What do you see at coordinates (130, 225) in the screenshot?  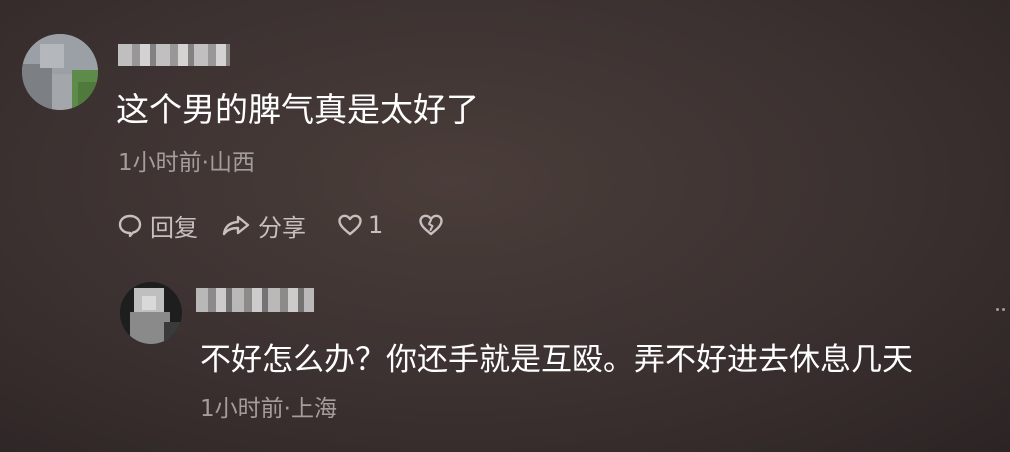 I see `comment-bubble-icon` at bounding box center [130, 225].